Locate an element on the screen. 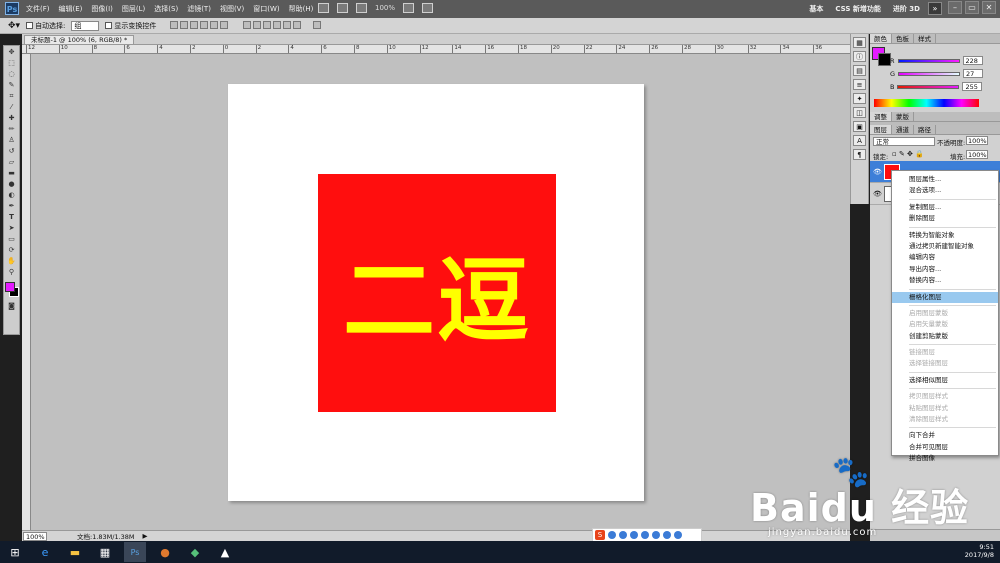  gradient-tool-icon: ▬ is located at coordinates (11, 173).